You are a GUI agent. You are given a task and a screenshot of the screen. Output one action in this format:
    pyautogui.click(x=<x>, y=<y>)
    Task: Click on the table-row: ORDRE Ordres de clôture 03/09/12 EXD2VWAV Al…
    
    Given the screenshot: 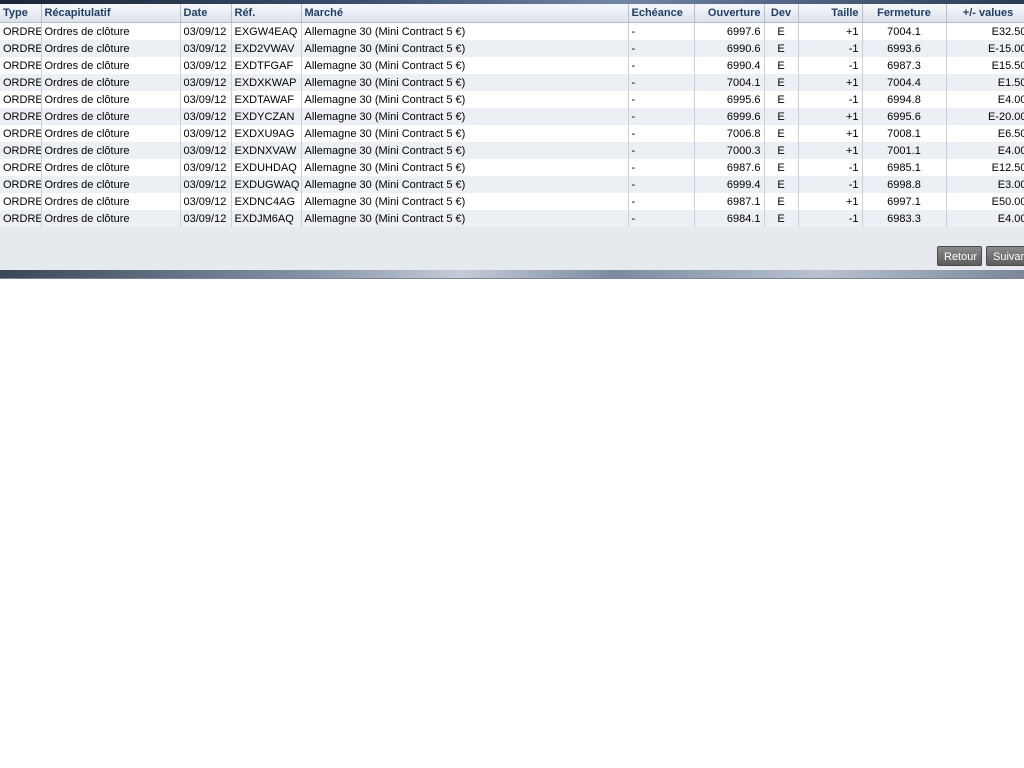 What is the action you would take?
    pyautogui.click(x=512, y=48)
    